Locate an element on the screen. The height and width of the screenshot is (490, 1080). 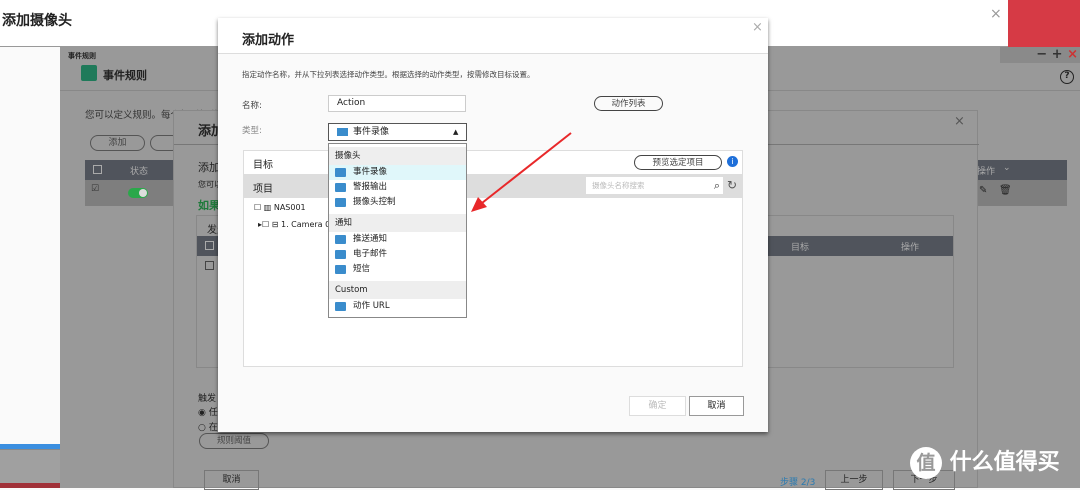
watermark-text: 什么值得买 is located at coordinates (1004, 462).